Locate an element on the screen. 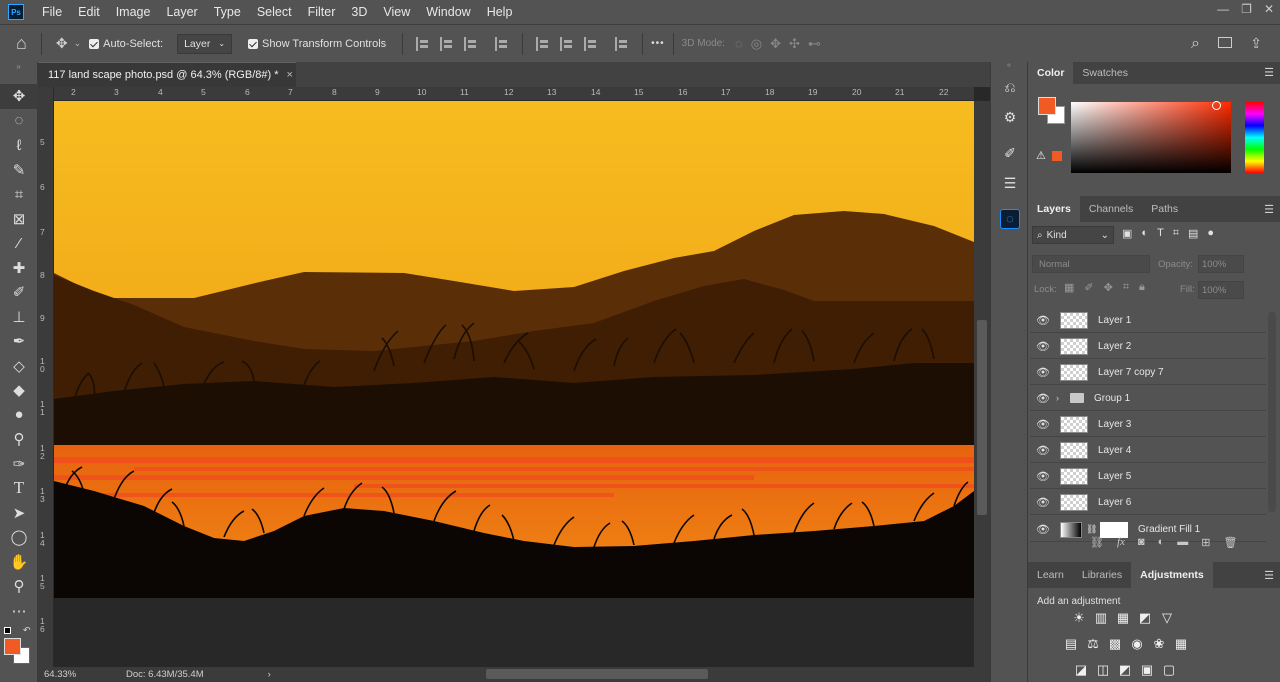 The height and width of the screenshot is (682, 1280). gradient-map-icon: ▢ is located at coordinates (1169, 669).